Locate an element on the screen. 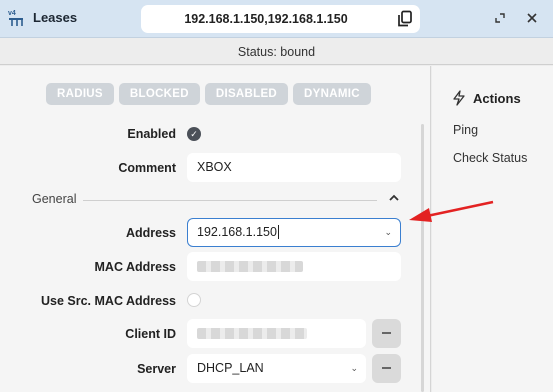  remove-client-id-button is located at coordinates (386, 333).